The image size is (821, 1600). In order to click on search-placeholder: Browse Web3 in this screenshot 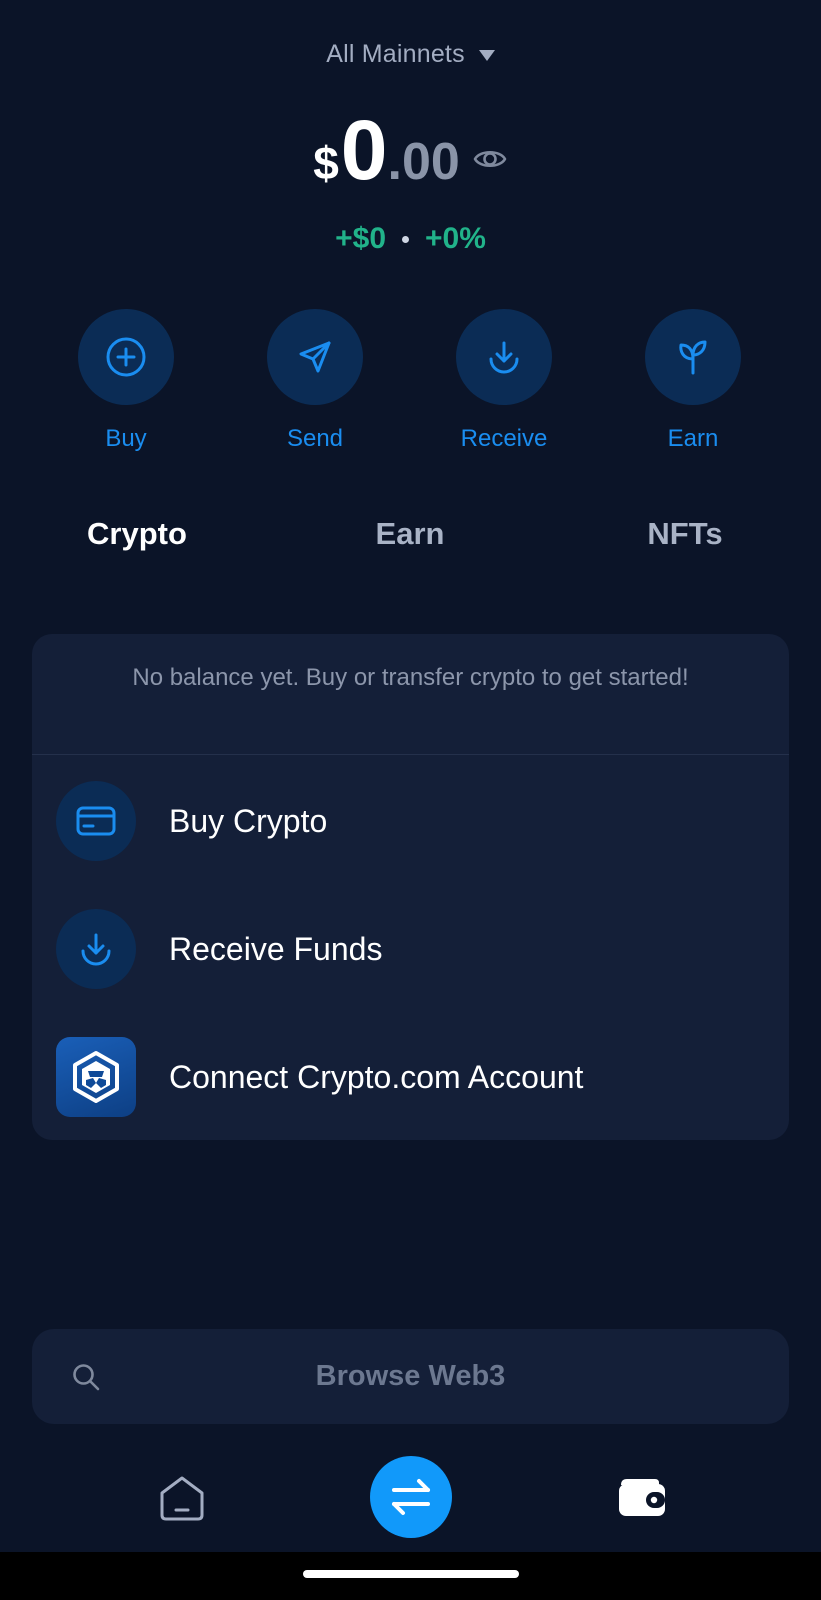, I will do `click(410, 1376)`.